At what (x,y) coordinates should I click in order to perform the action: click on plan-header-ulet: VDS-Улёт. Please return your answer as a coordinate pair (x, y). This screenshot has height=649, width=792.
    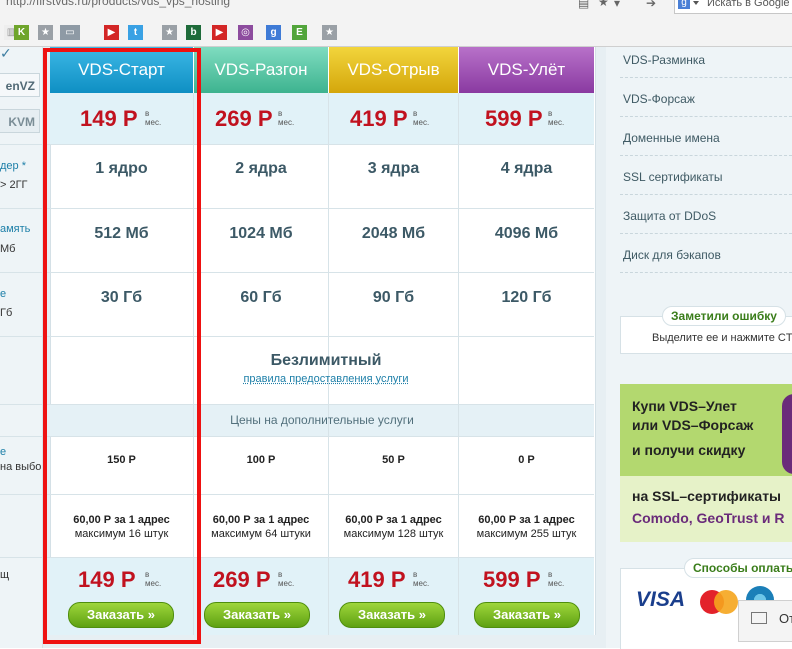
    Looking at the image, I should click on (526, 70).